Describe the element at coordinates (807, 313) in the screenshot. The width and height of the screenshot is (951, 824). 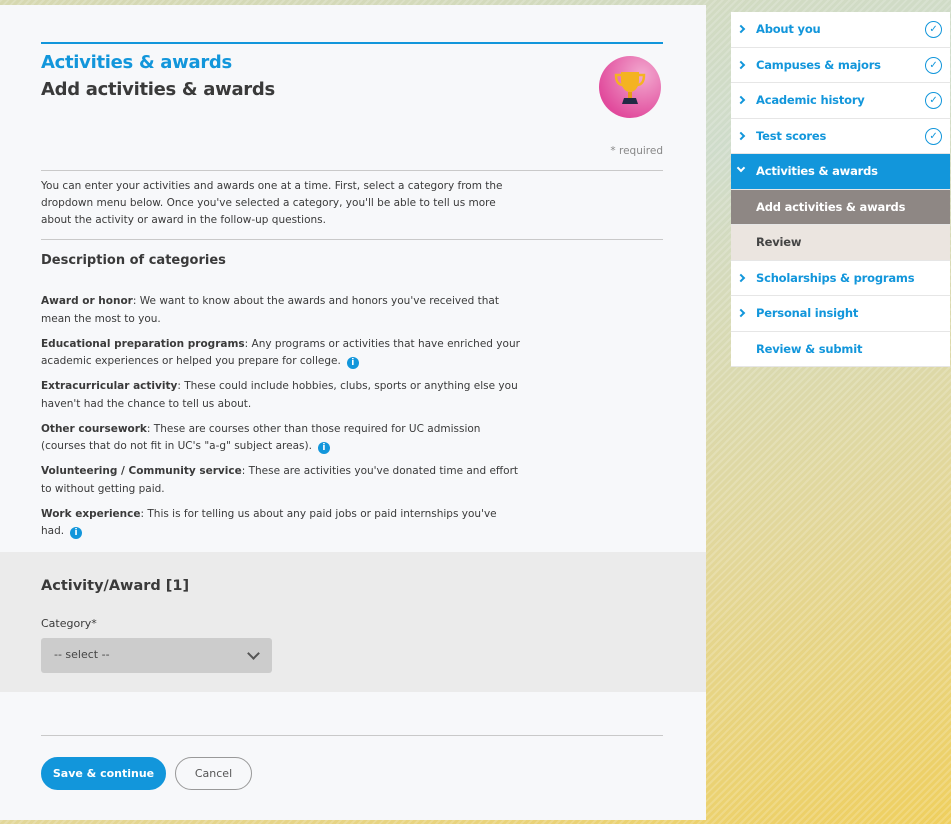
I see `sidebar-item-label: Personal insight` at that location.